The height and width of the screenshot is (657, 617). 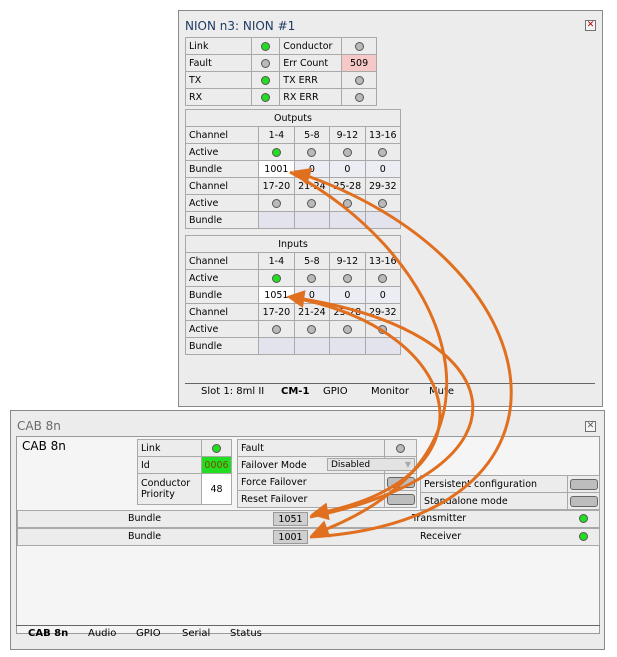 What do you see at coordinates (222, 261) in the screenshot?
I see `inputs-channel-label: Channel` at bounding box center [222, 261].